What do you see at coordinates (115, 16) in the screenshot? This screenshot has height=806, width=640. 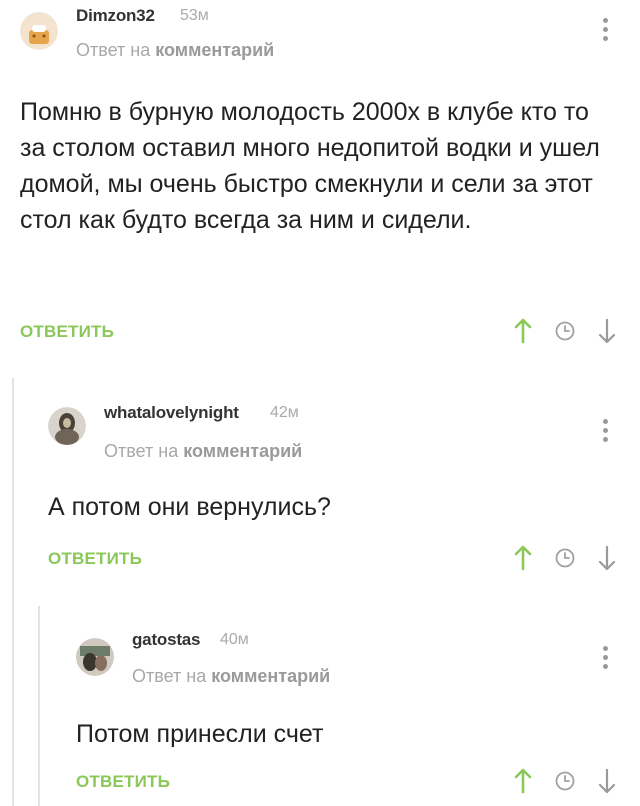 I see `username: Dimzon32` at bounding box center [115, 16].